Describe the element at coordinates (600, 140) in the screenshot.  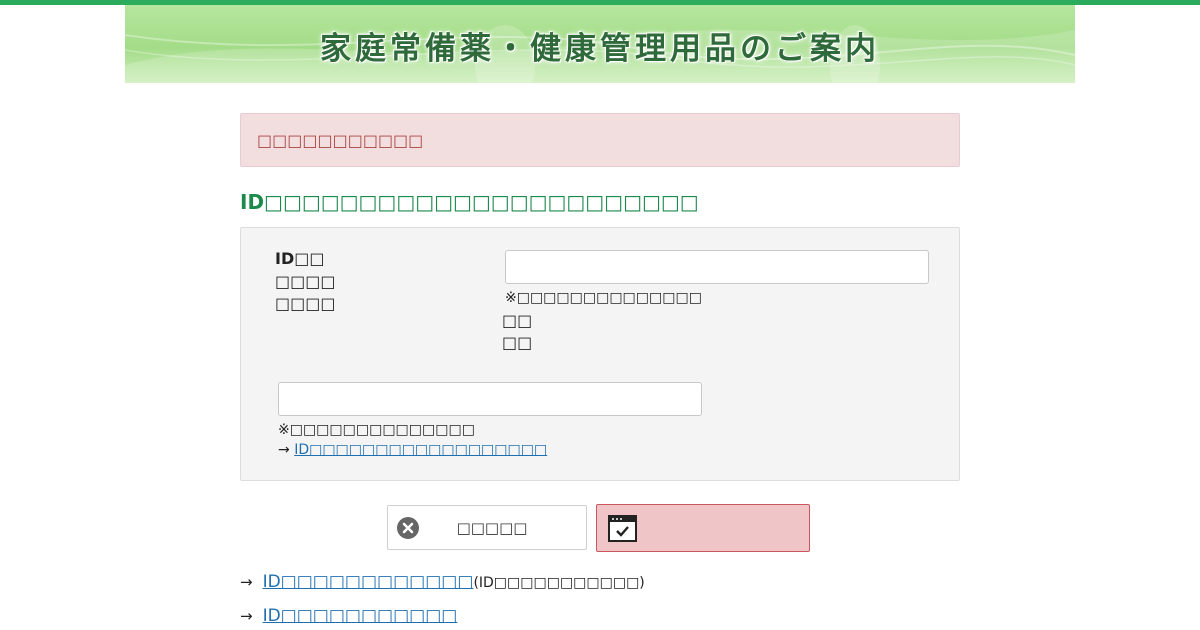
I see `error-alert: □□□□□□□□□□□` at that location.